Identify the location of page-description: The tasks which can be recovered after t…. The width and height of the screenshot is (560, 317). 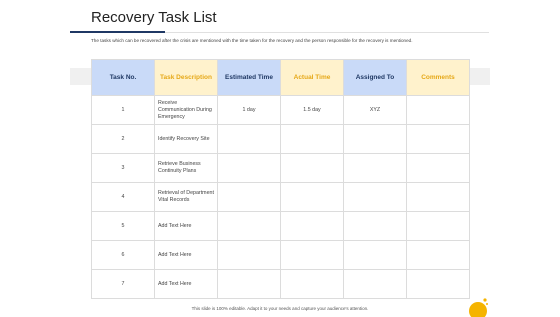
(252, 40).